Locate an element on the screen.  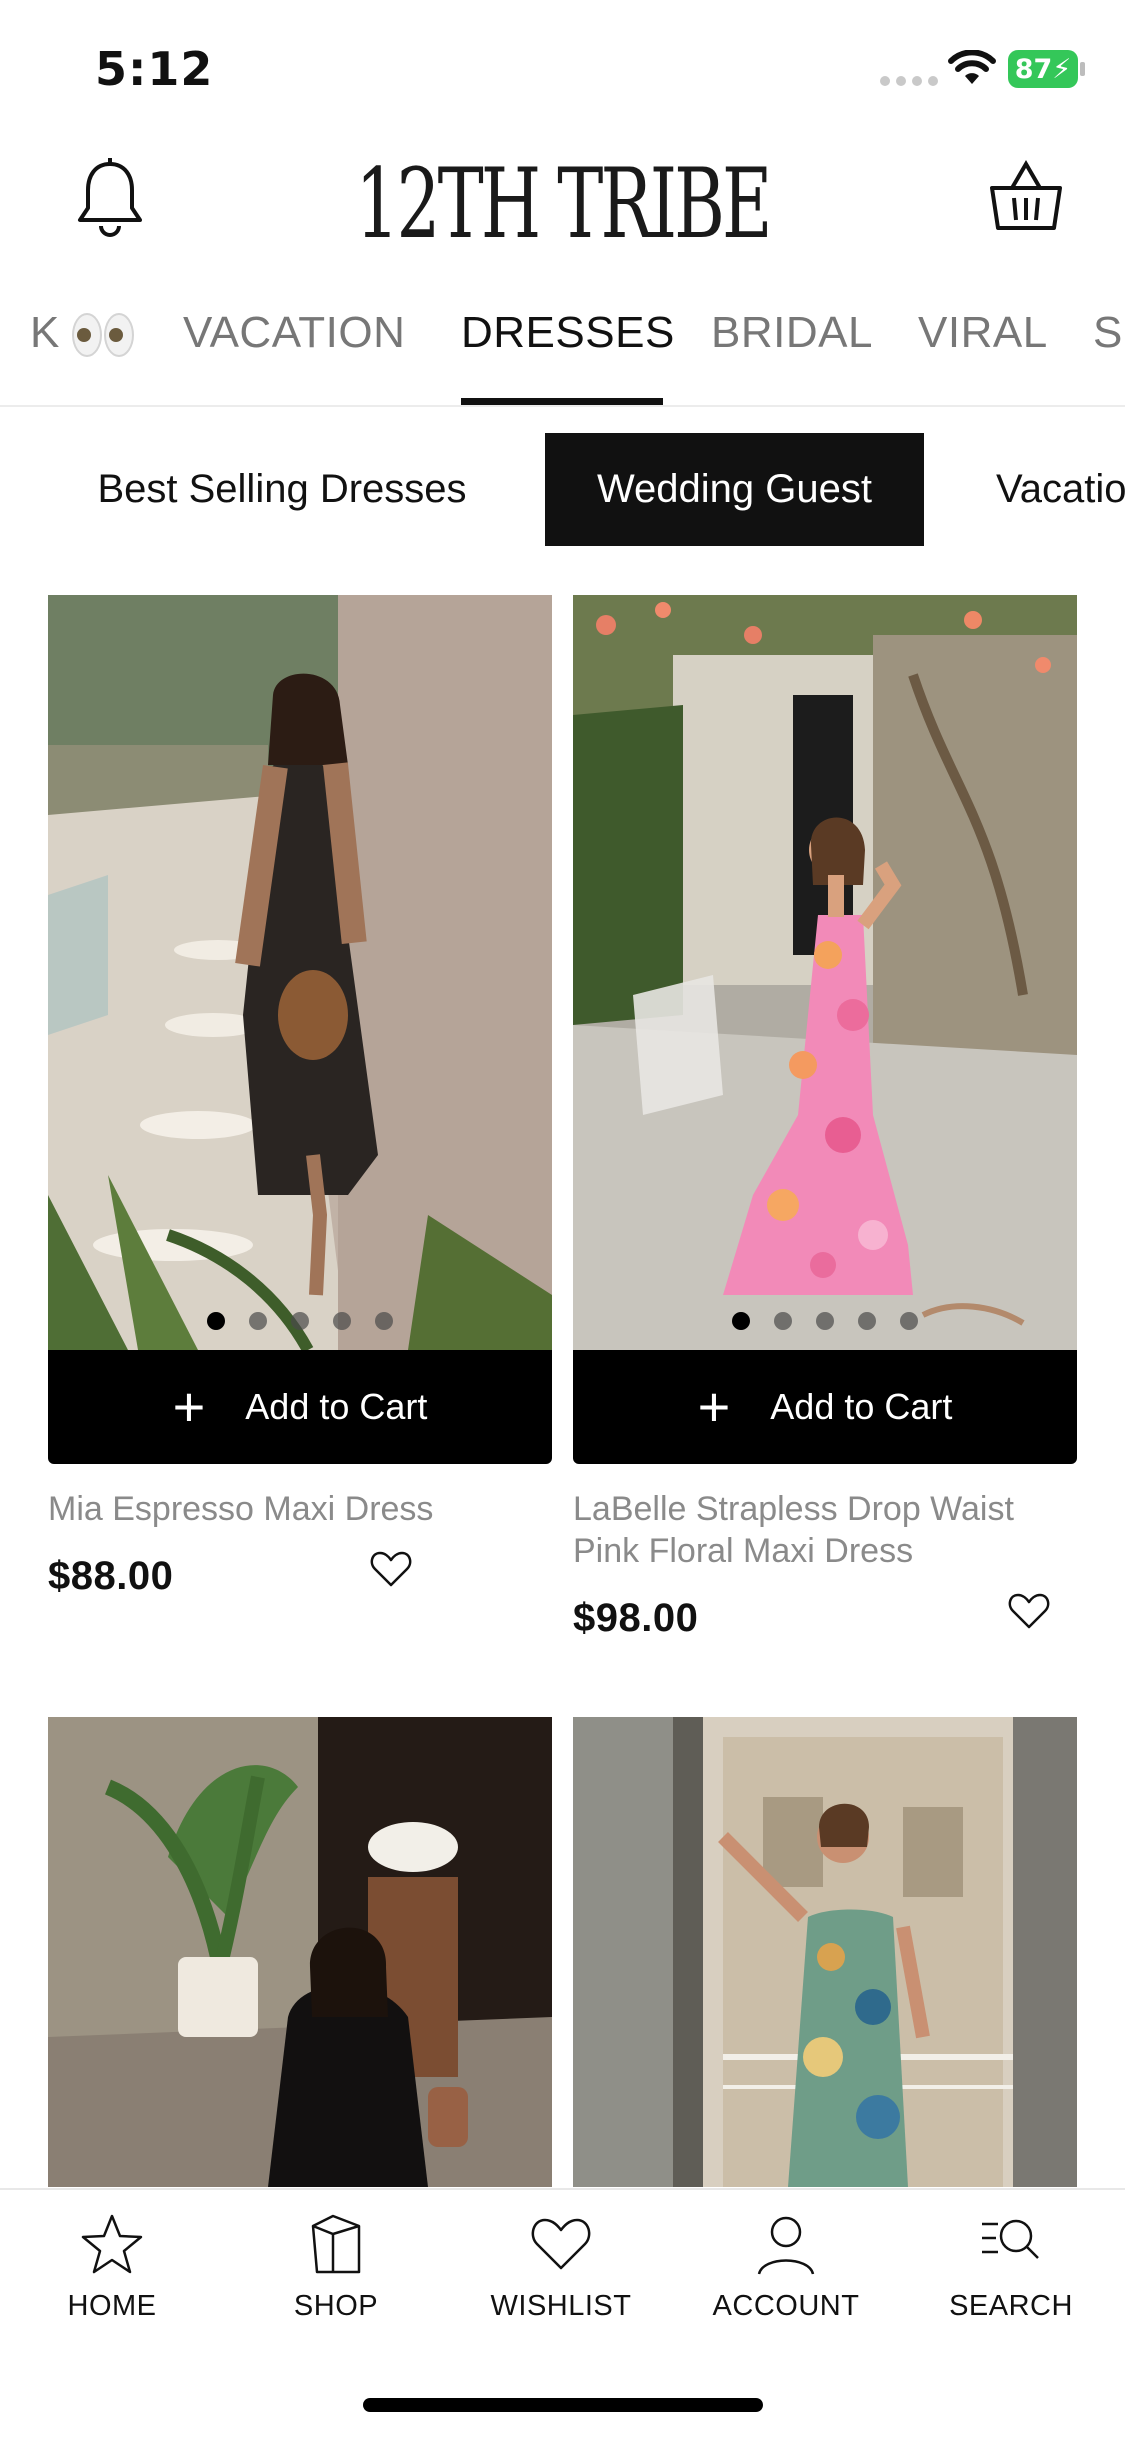
home-indicator is located at coordinates (563, 2405).